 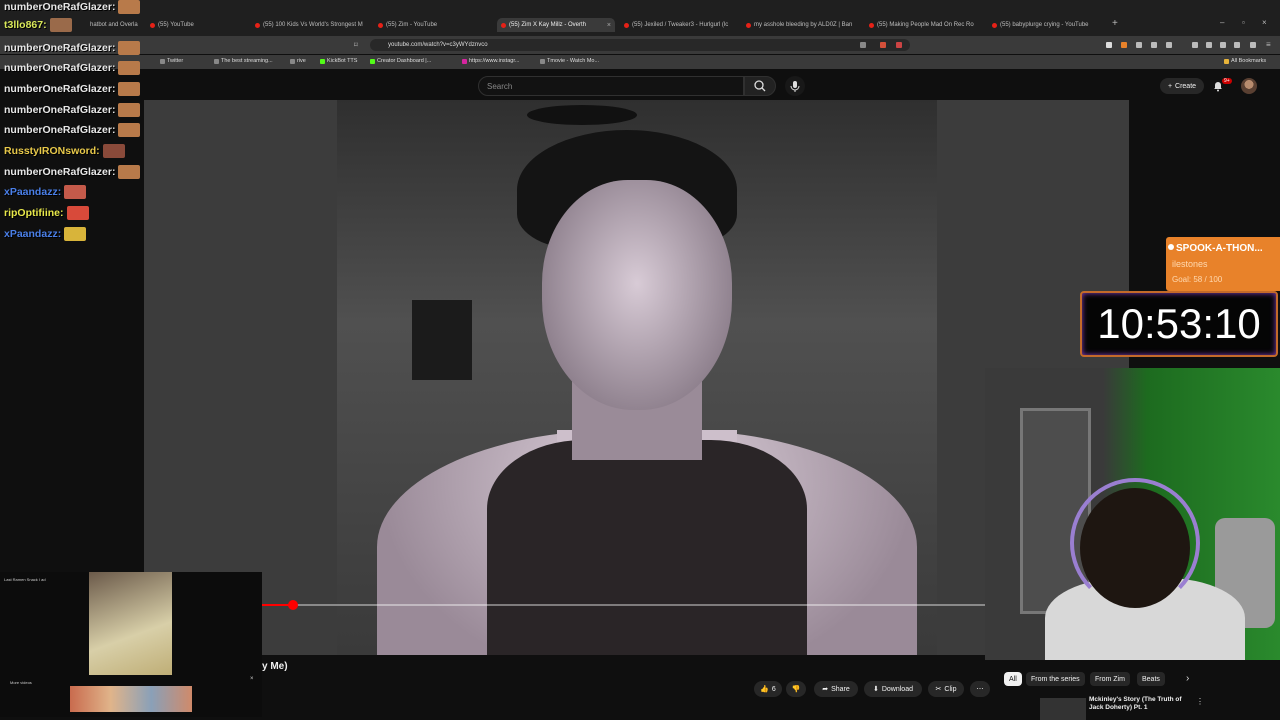 I want to click on folder-icon, so click(x=1226, y=61).